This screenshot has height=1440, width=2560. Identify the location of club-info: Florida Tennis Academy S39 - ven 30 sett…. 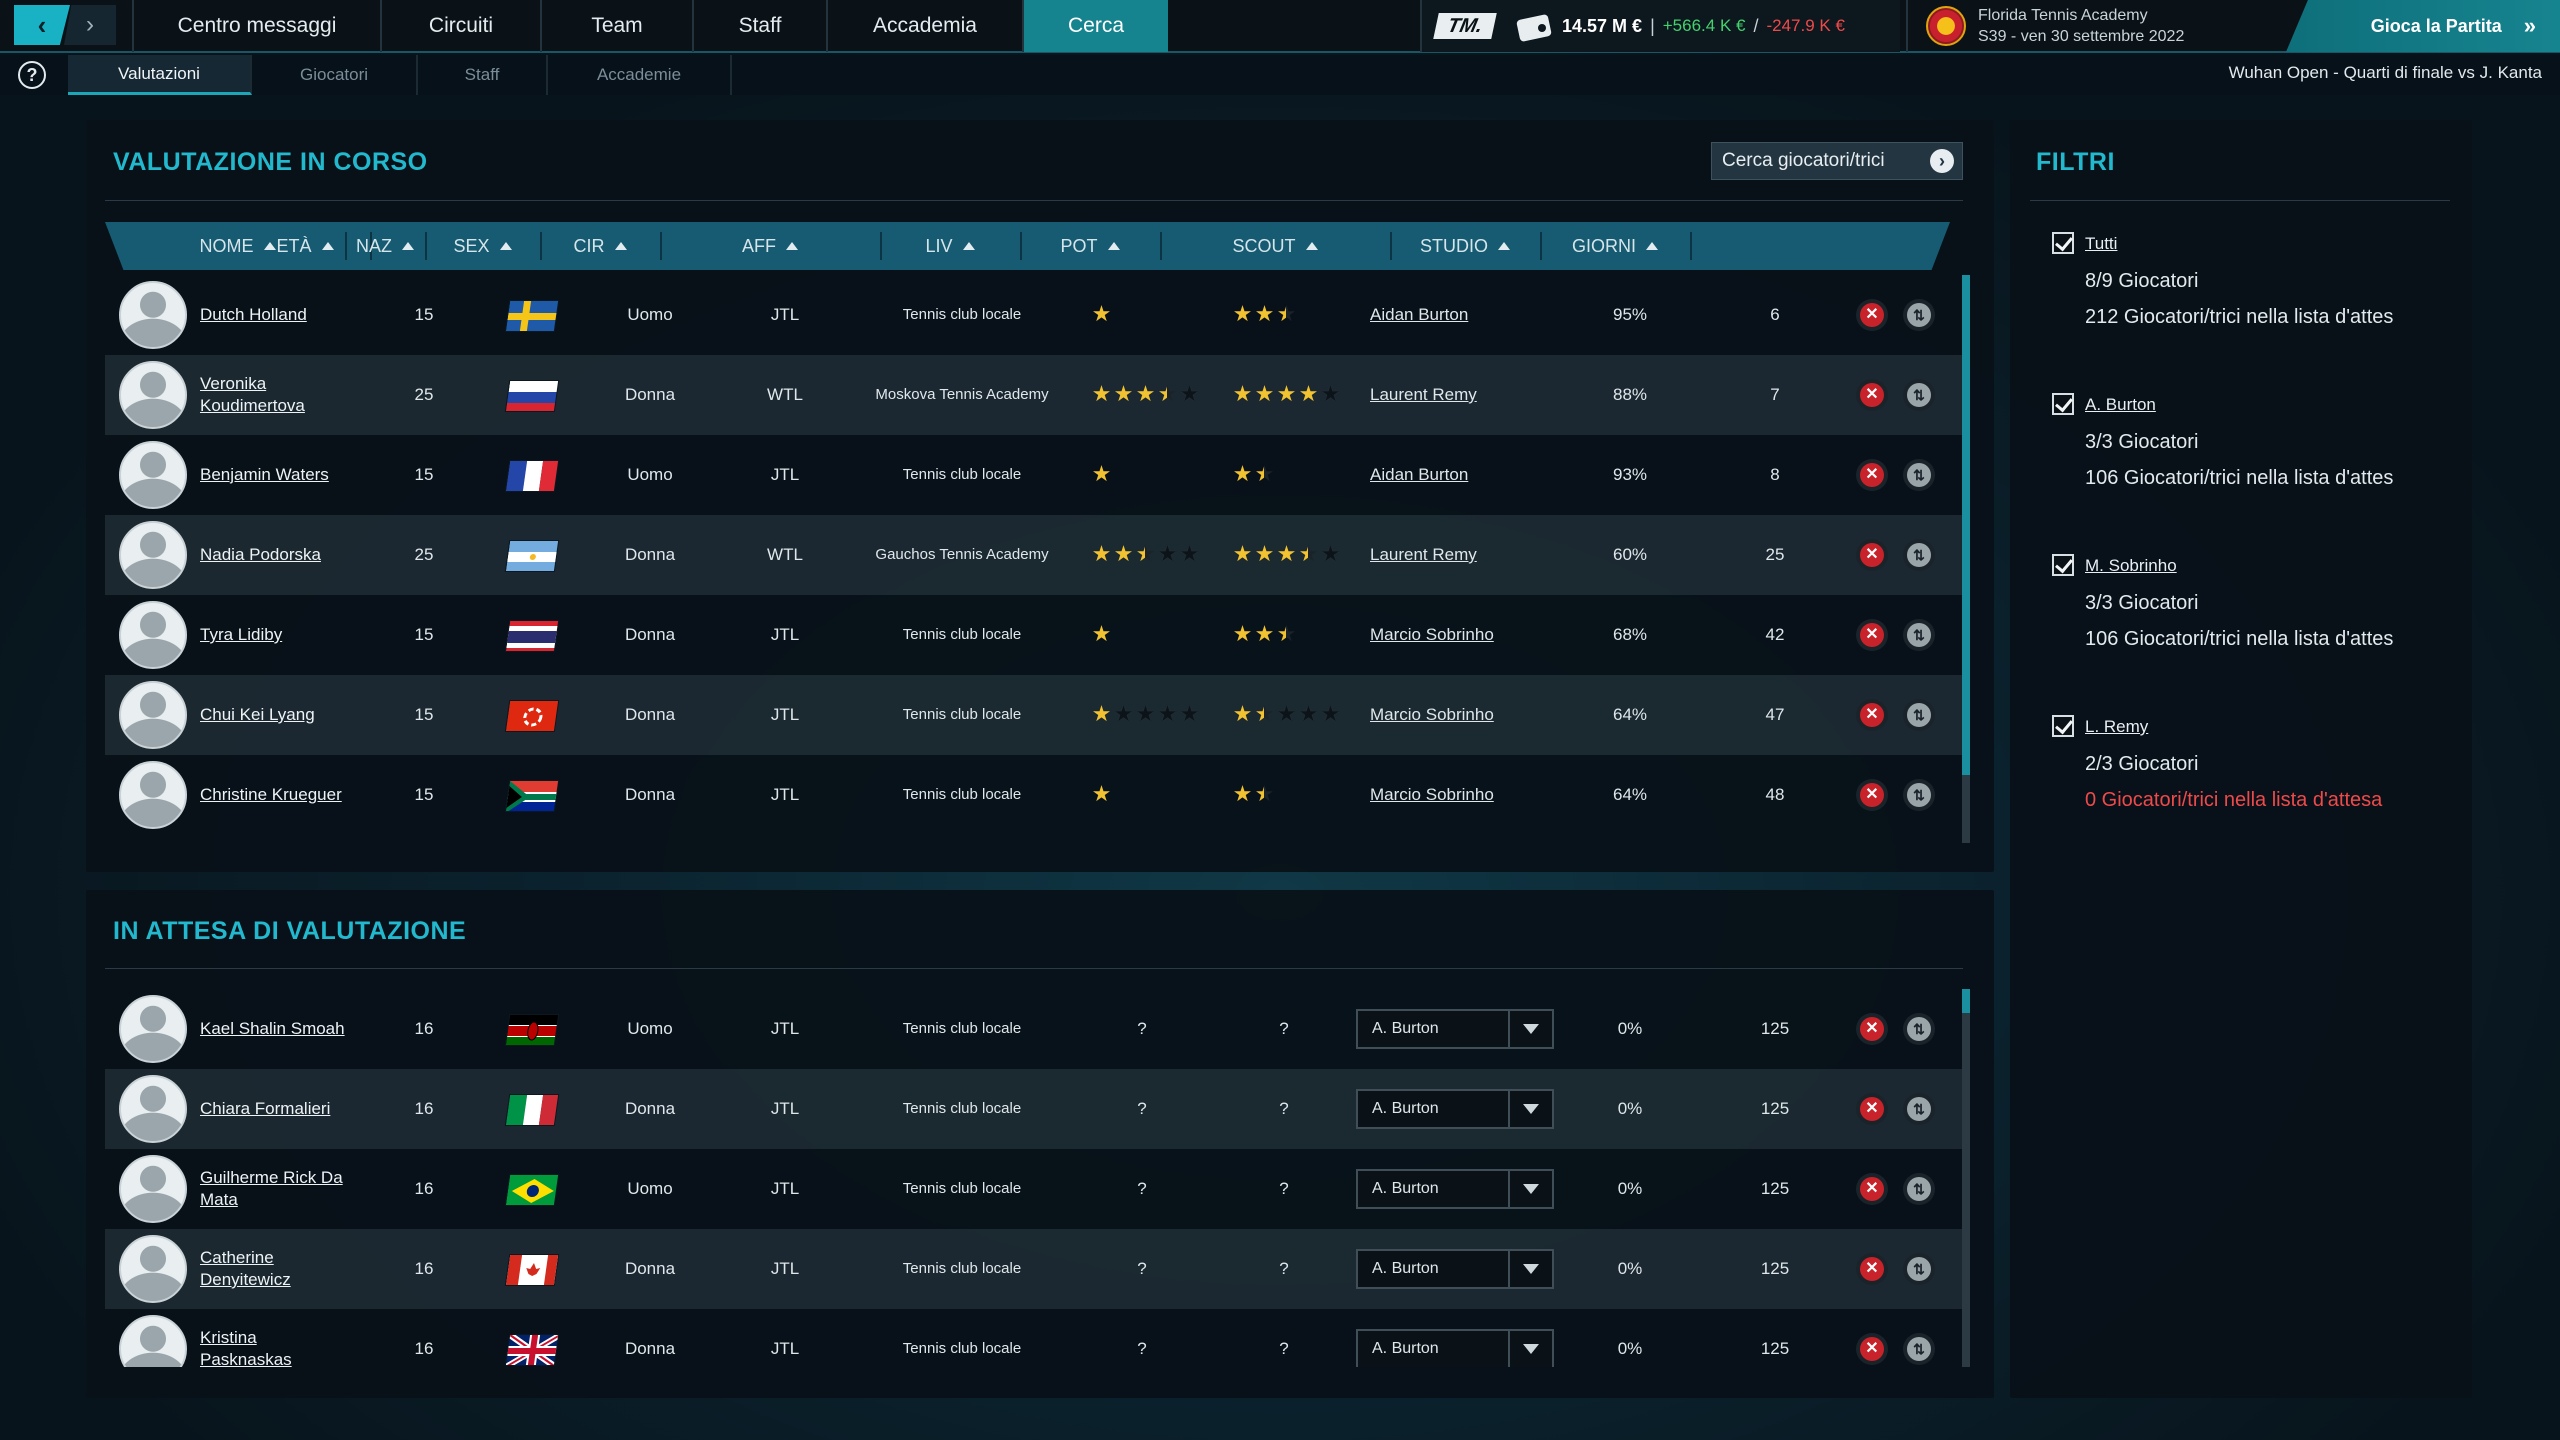
(2096, 26).